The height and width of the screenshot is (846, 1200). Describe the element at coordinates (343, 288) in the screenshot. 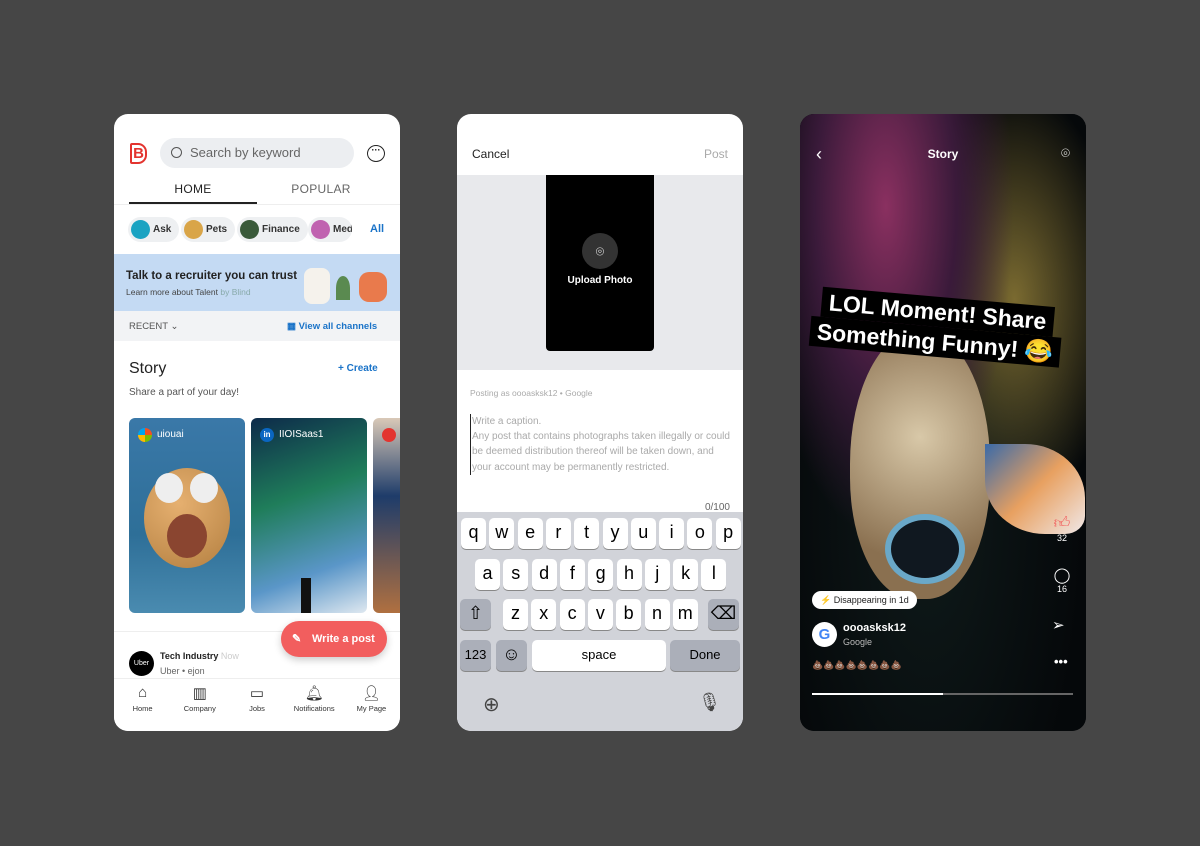

I see `illustration-plant` at that location.